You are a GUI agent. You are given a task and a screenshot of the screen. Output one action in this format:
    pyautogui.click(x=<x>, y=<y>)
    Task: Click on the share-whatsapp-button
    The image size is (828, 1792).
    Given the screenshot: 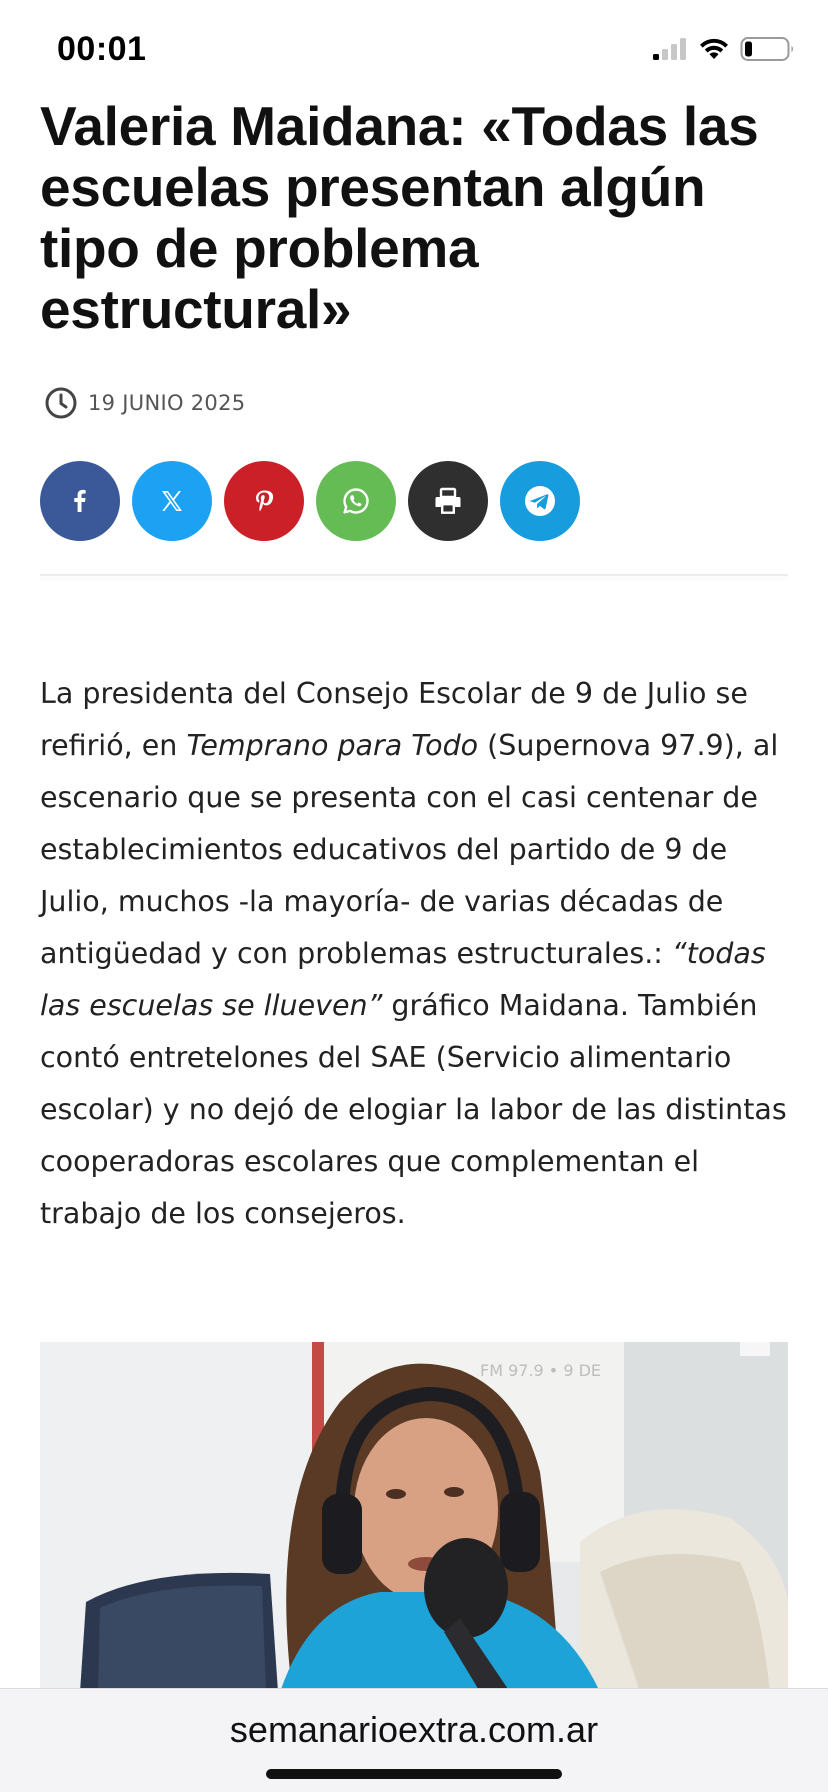 What is the action you would take?
    pyautogui.click(x=356, y=501)
    